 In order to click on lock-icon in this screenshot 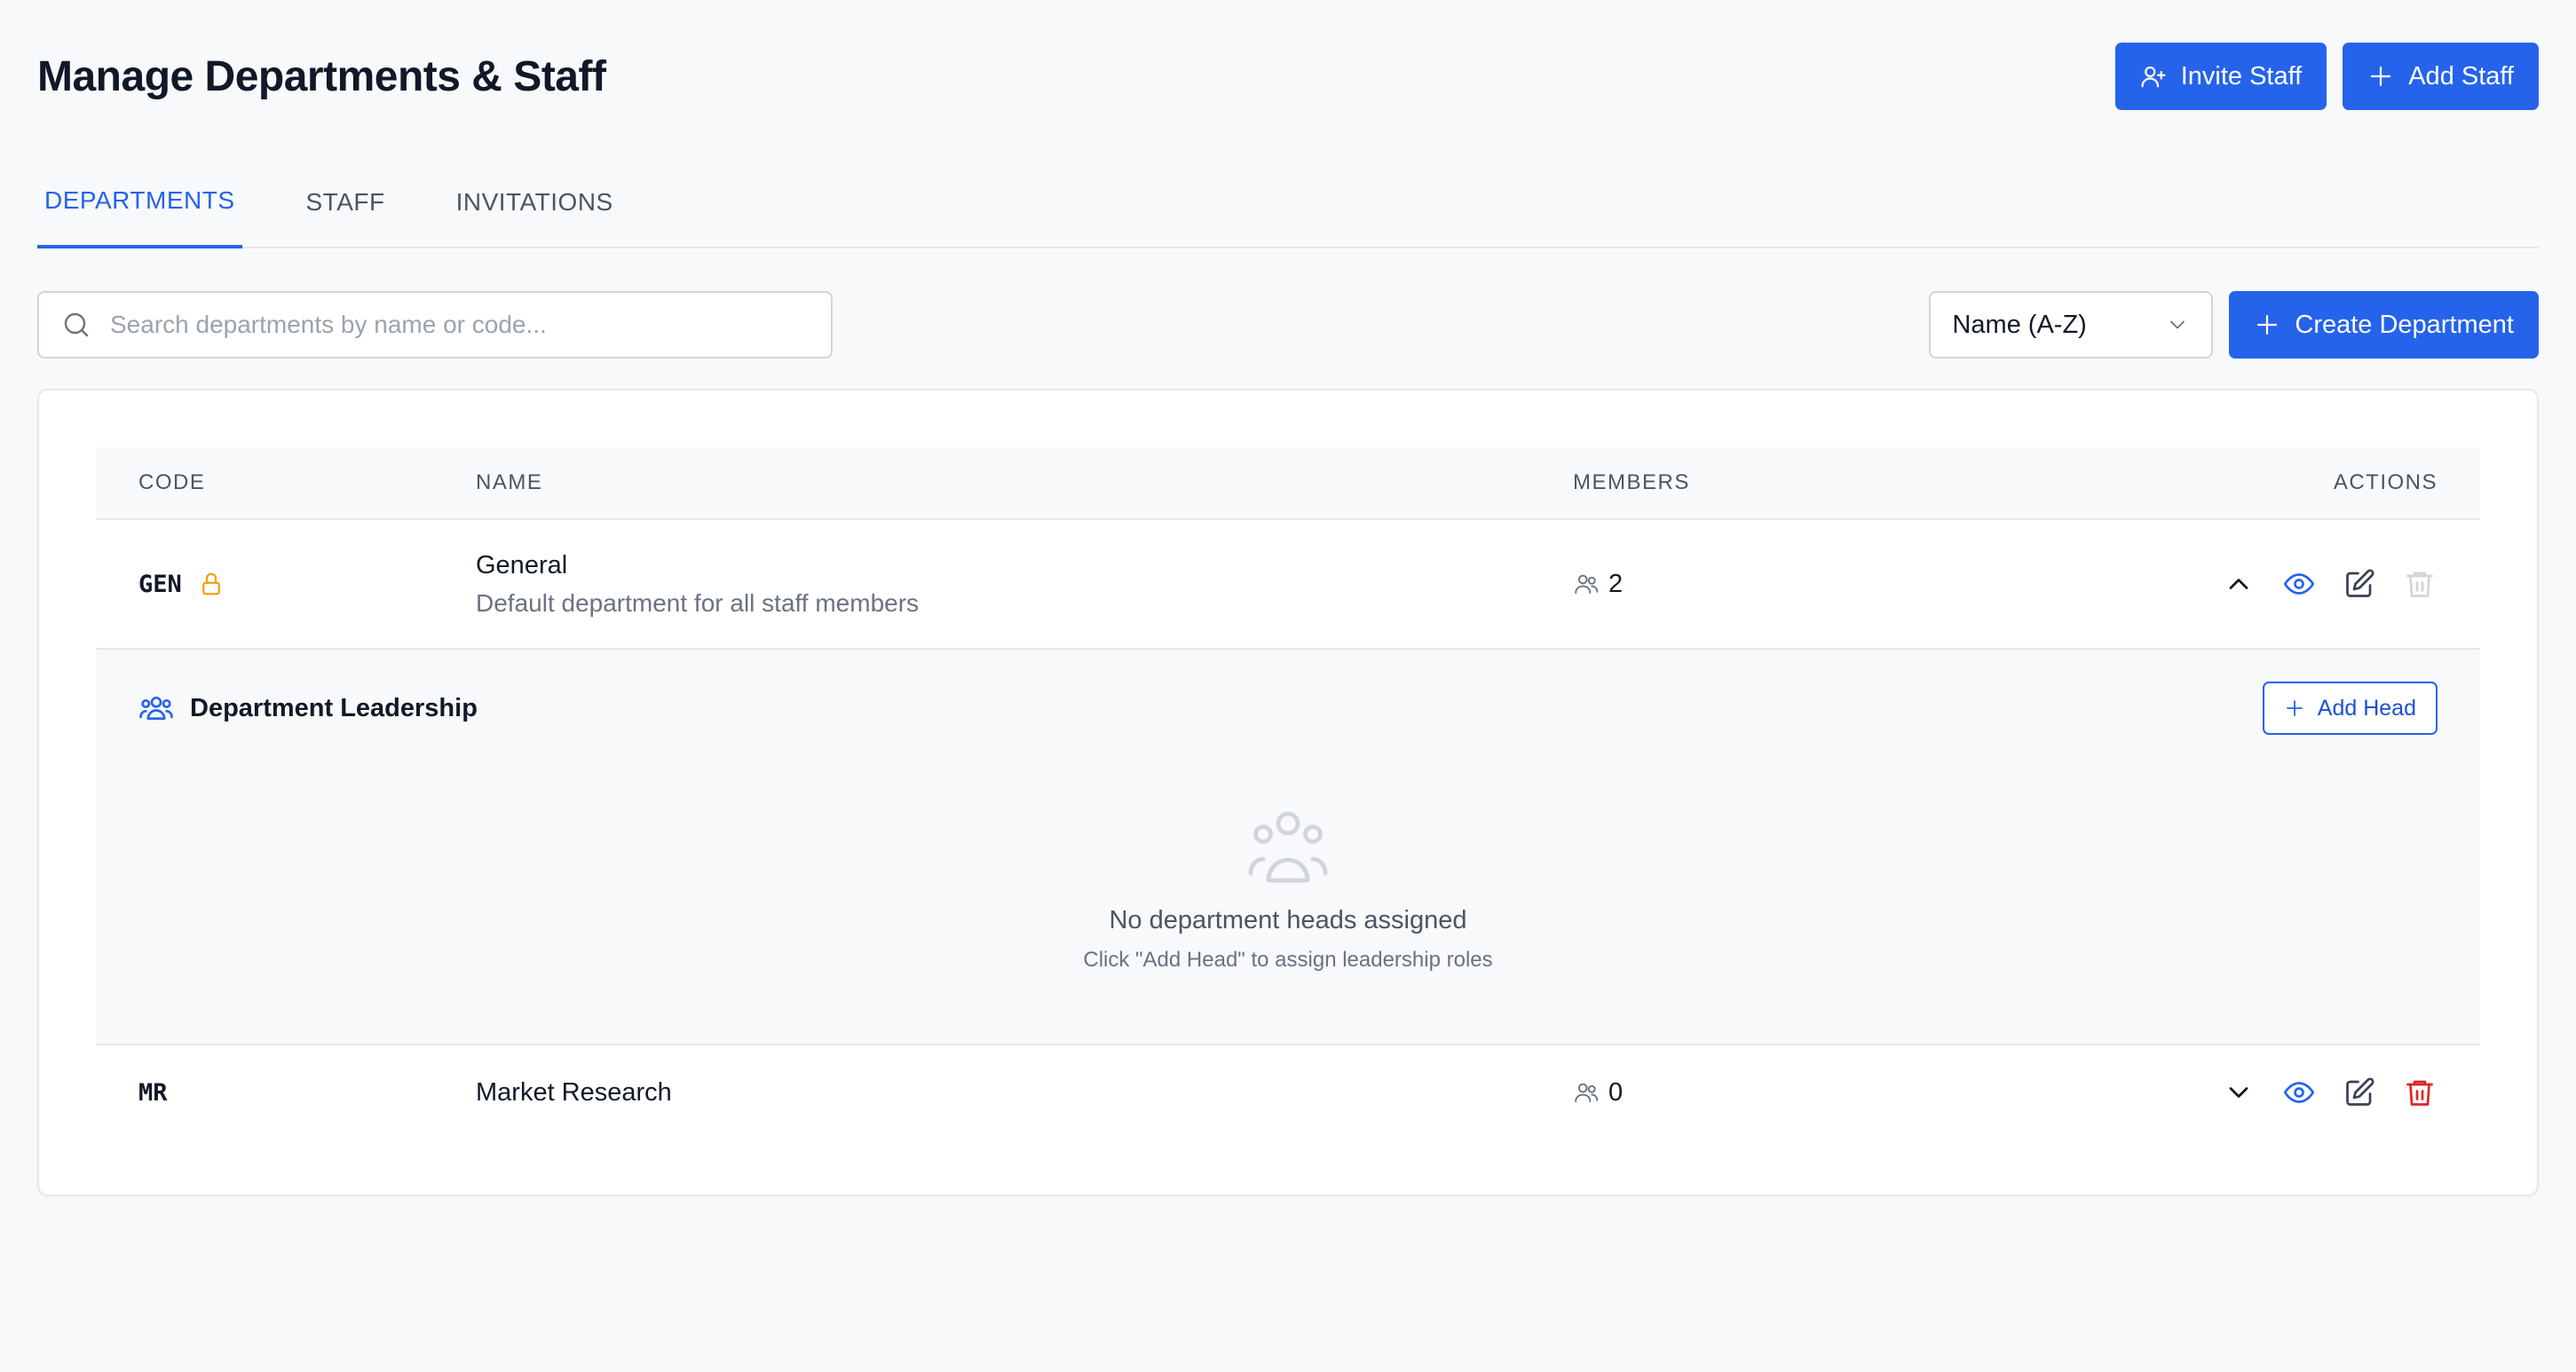, I will do `click(210, 584)`.